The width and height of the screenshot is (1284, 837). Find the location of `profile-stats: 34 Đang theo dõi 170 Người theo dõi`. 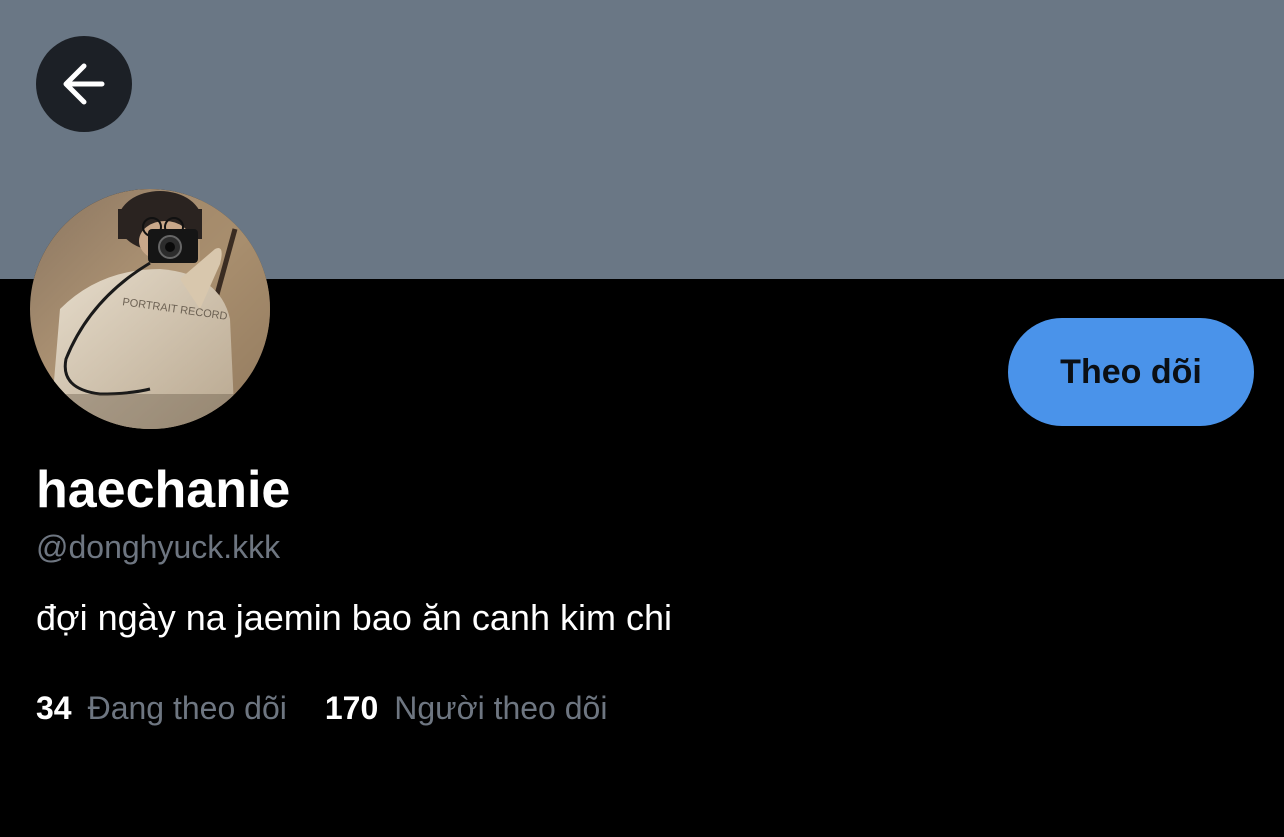

profile-stats: 34 Đang theo dõi 170 Người theo dõi is located at coordinates (321, 708).